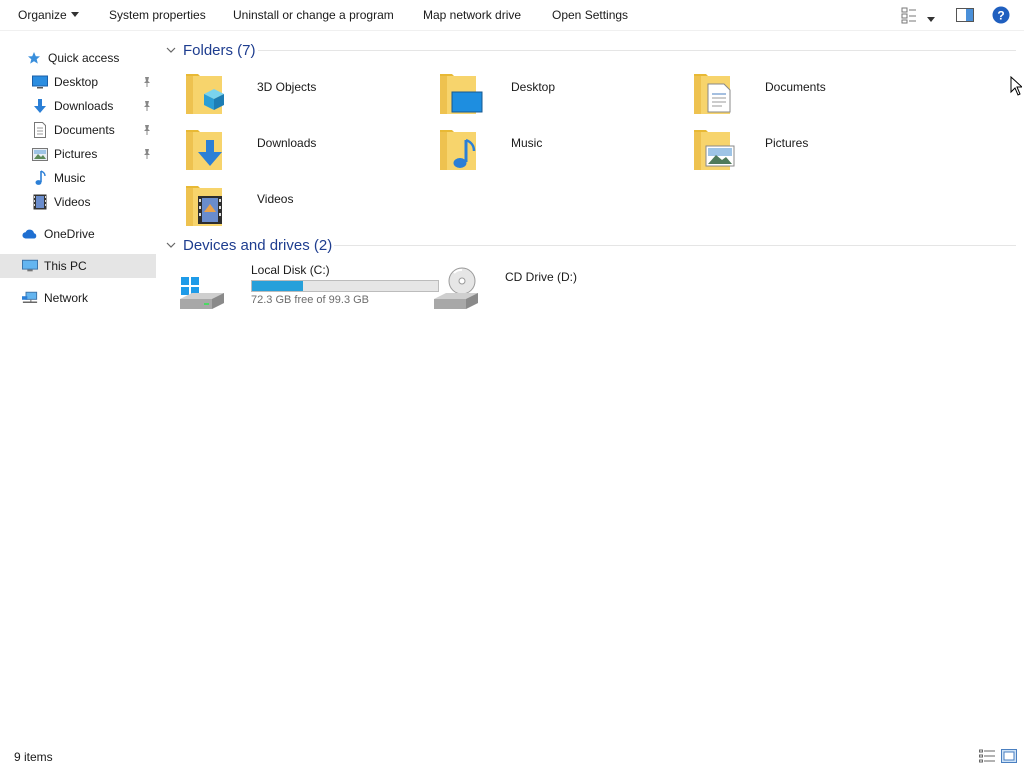 The width and height of the screenshot is (1024, 768). What do you see at coordinates (541, 277) in the screenshot?
I see `drive-label: CD Drive (D:)` at bounding box center [541, 277].